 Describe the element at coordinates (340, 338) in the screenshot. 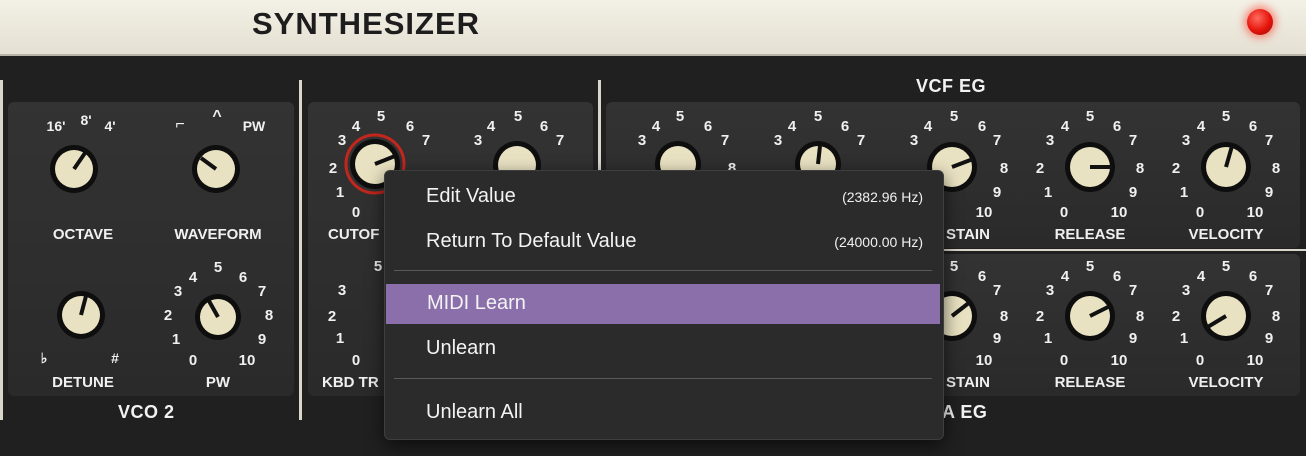

I see `kbd-scale-1: 1` at that location.